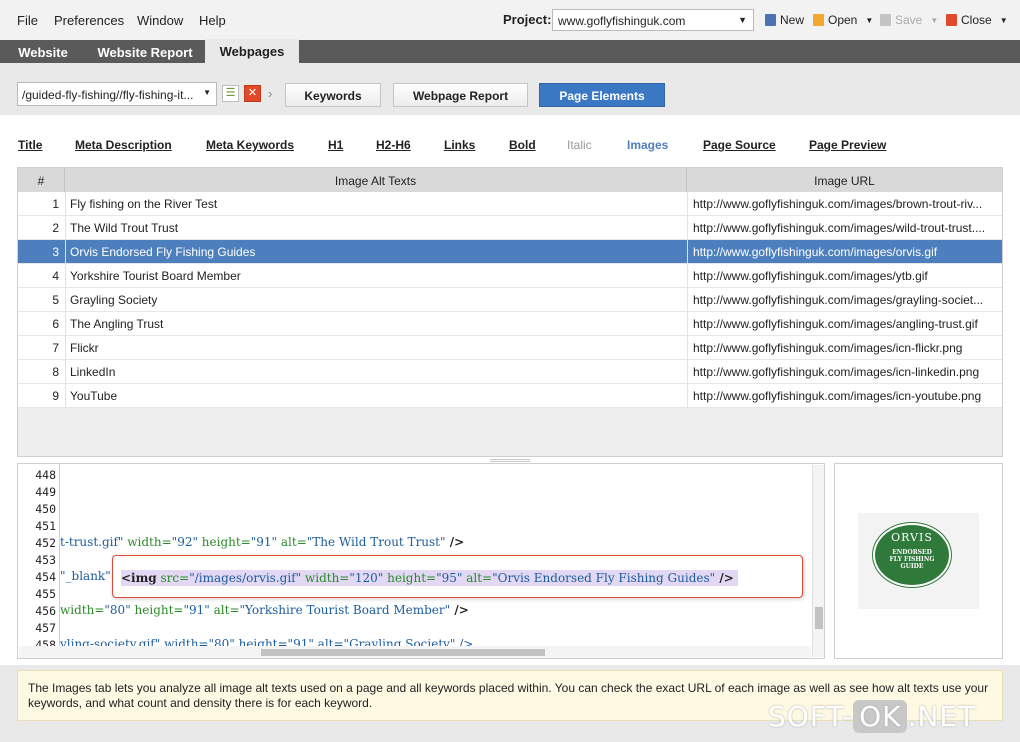  Describe the element at coordinates (818, 20) in the screenshot. I see `folder-icon` at that location.